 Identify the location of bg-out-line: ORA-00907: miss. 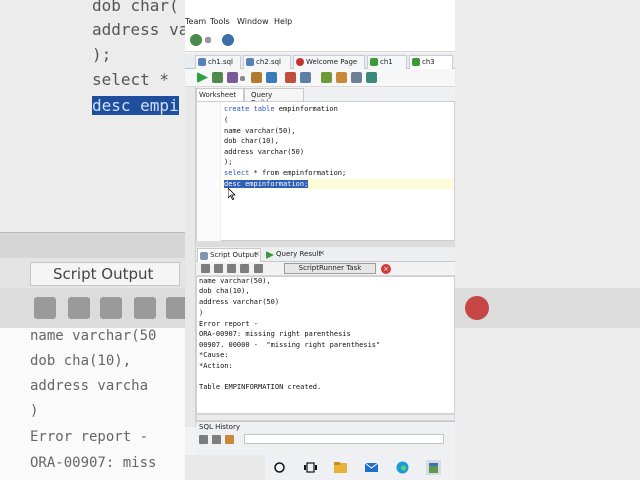
(93, 463).